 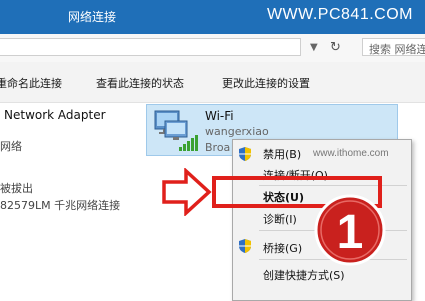 What do you see at coordinates (31, 83) in the screenshot?
I see `rename-connection-button: 重命名此连接` at bounding box center [31, 83].